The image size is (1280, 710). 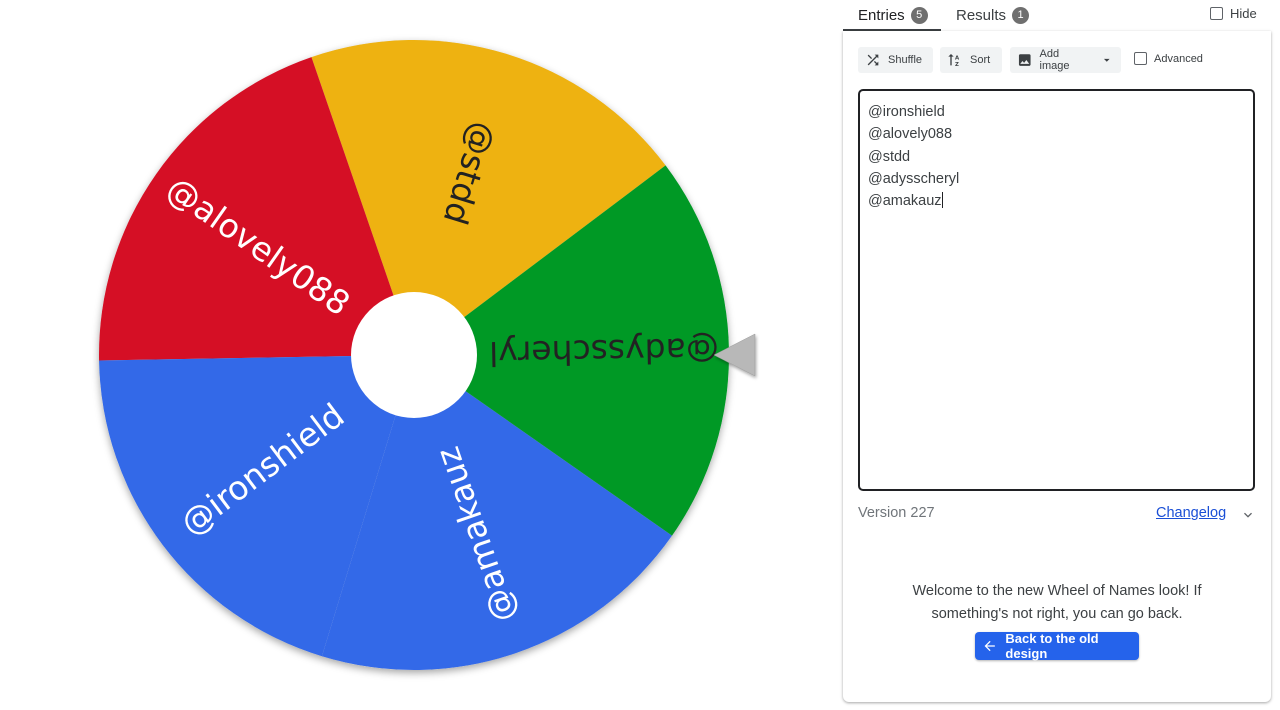 What do you see at coordinates (957, 65) in the screenshot?
I see `svg-text: Z` at bounding box center [957, 65].